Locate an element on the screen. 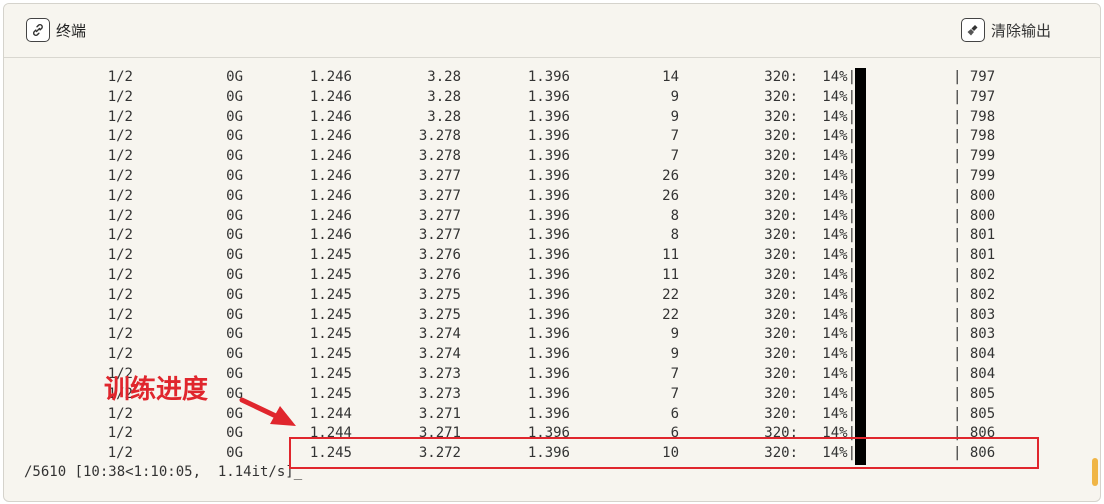  log-row: 1/2 0G 1.245 3.275 1.396 22 320: 14%| | 803 is located at coordinates (552, 316).